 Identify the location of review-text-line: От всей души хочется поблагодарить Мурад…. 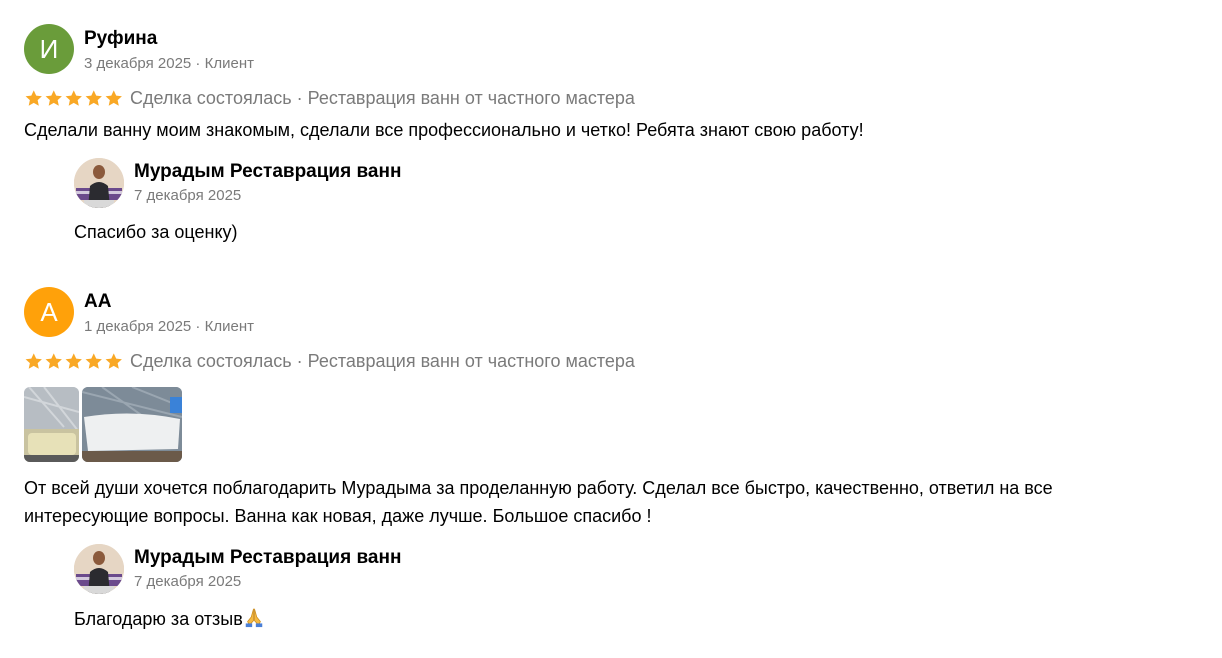
(538, 488).